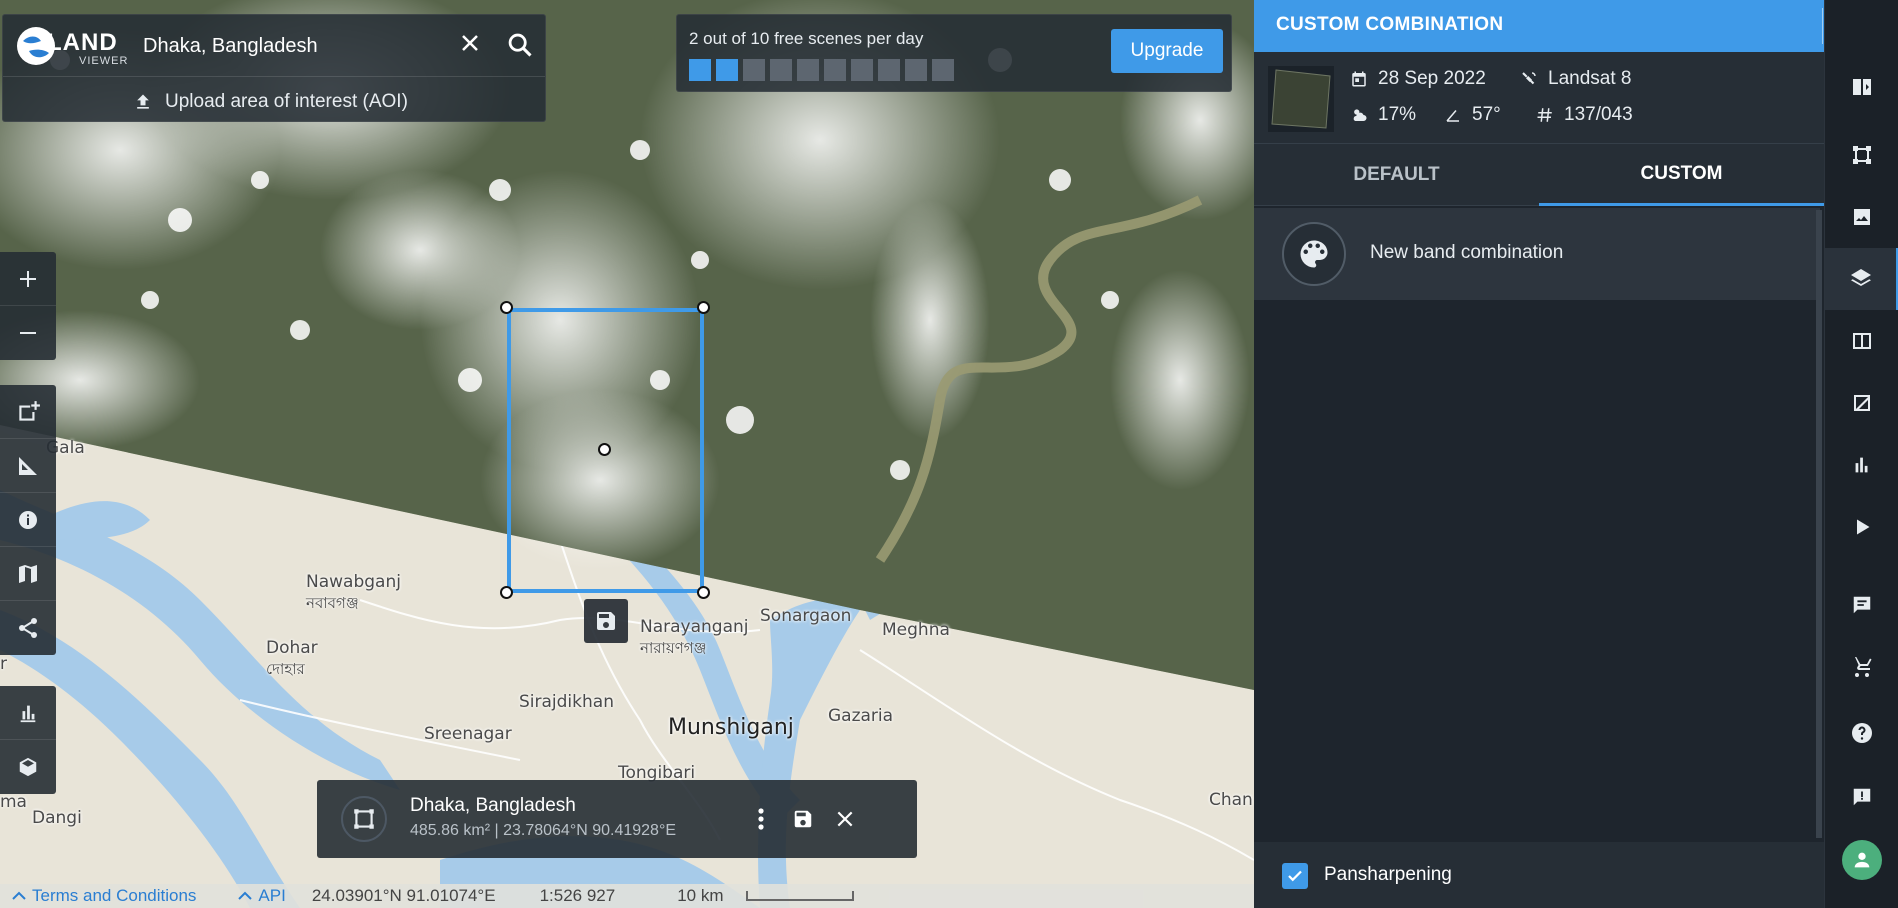  What do you see at coordinates (506, 592) in the screenshot?
I see `aoi-handle-bottom-left` at bounding box center [506, 592].